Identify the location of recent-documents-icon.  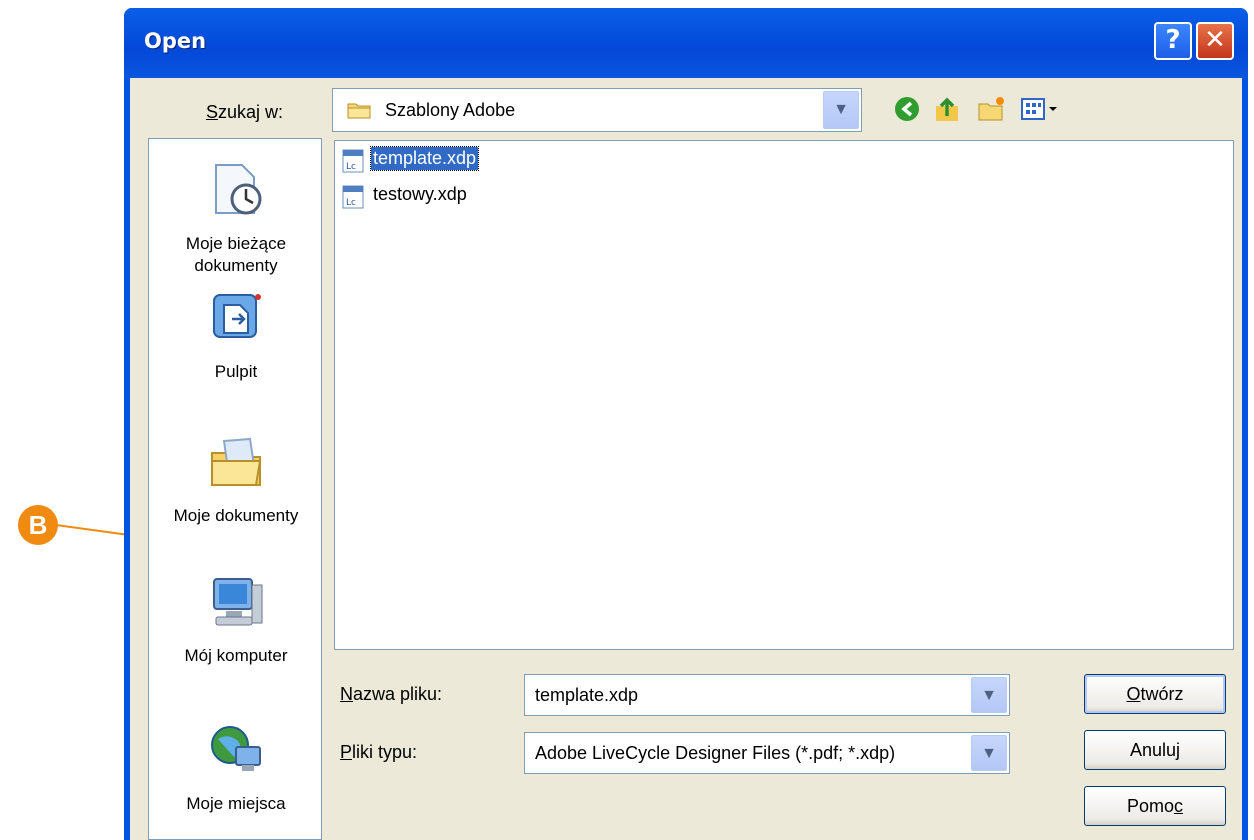
(238, 189).